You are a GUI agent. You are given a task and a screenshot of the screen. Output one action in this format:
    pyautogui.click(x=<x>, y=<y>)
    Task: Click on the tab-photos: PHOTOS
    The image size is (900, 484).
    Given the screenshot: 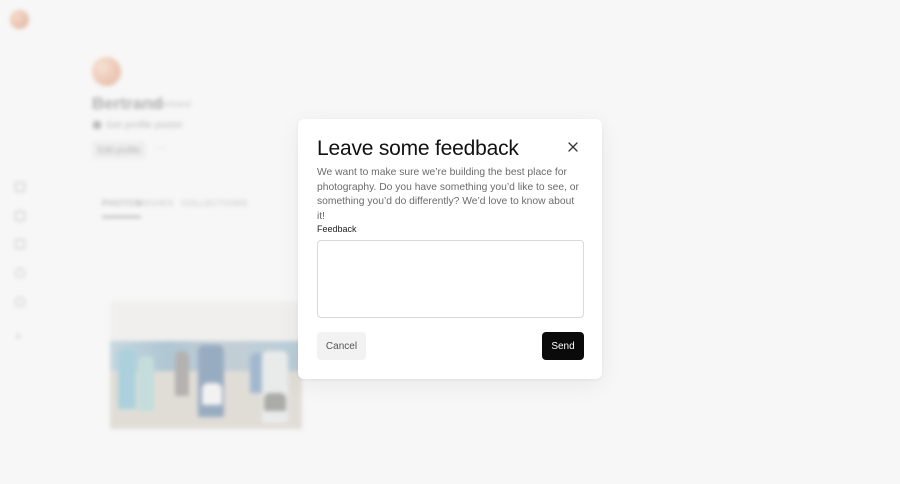 What is the action you would take?
    pyautogui.click(x=122, y=208)
    